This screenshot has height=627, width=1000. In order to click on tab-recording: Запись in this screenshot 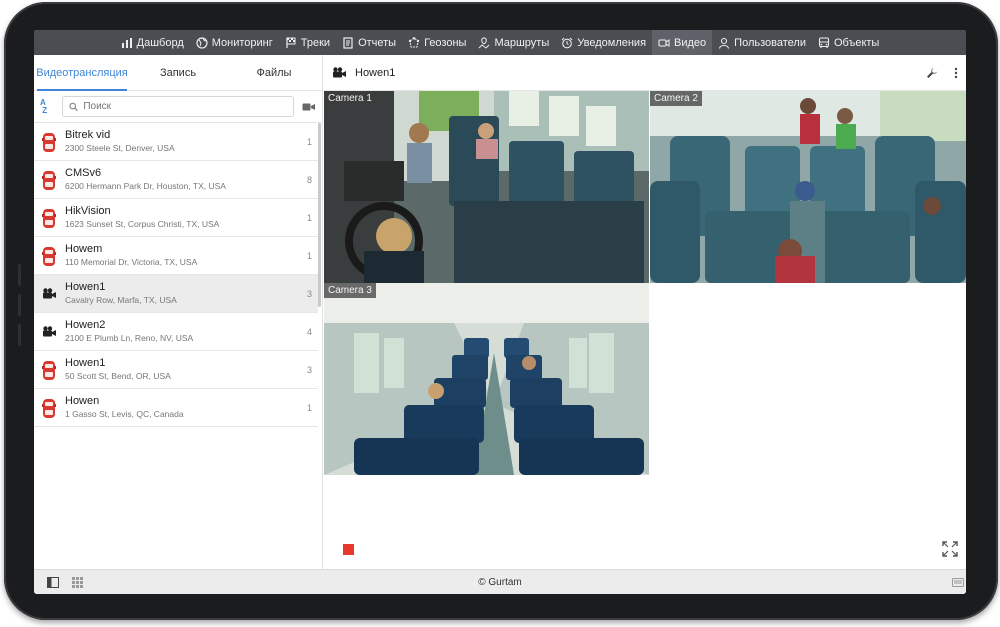, I will do `click(178, 72)`.